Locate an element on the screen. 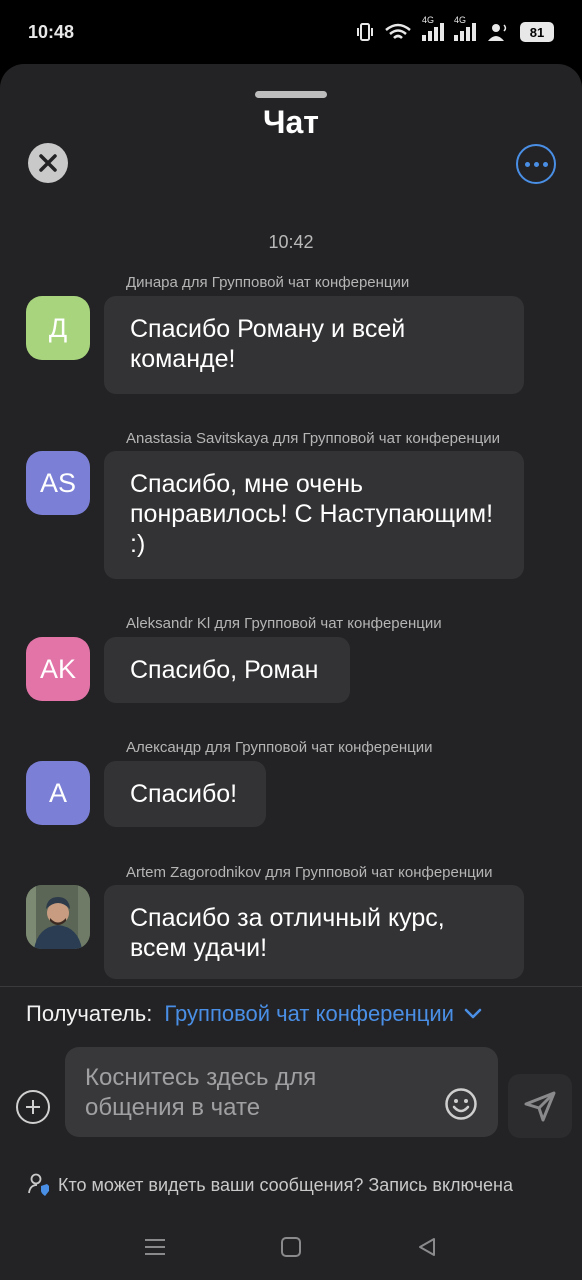 This screenshot has height=1280, width=582. person-photo-icon is located at coordinates (58, 917).